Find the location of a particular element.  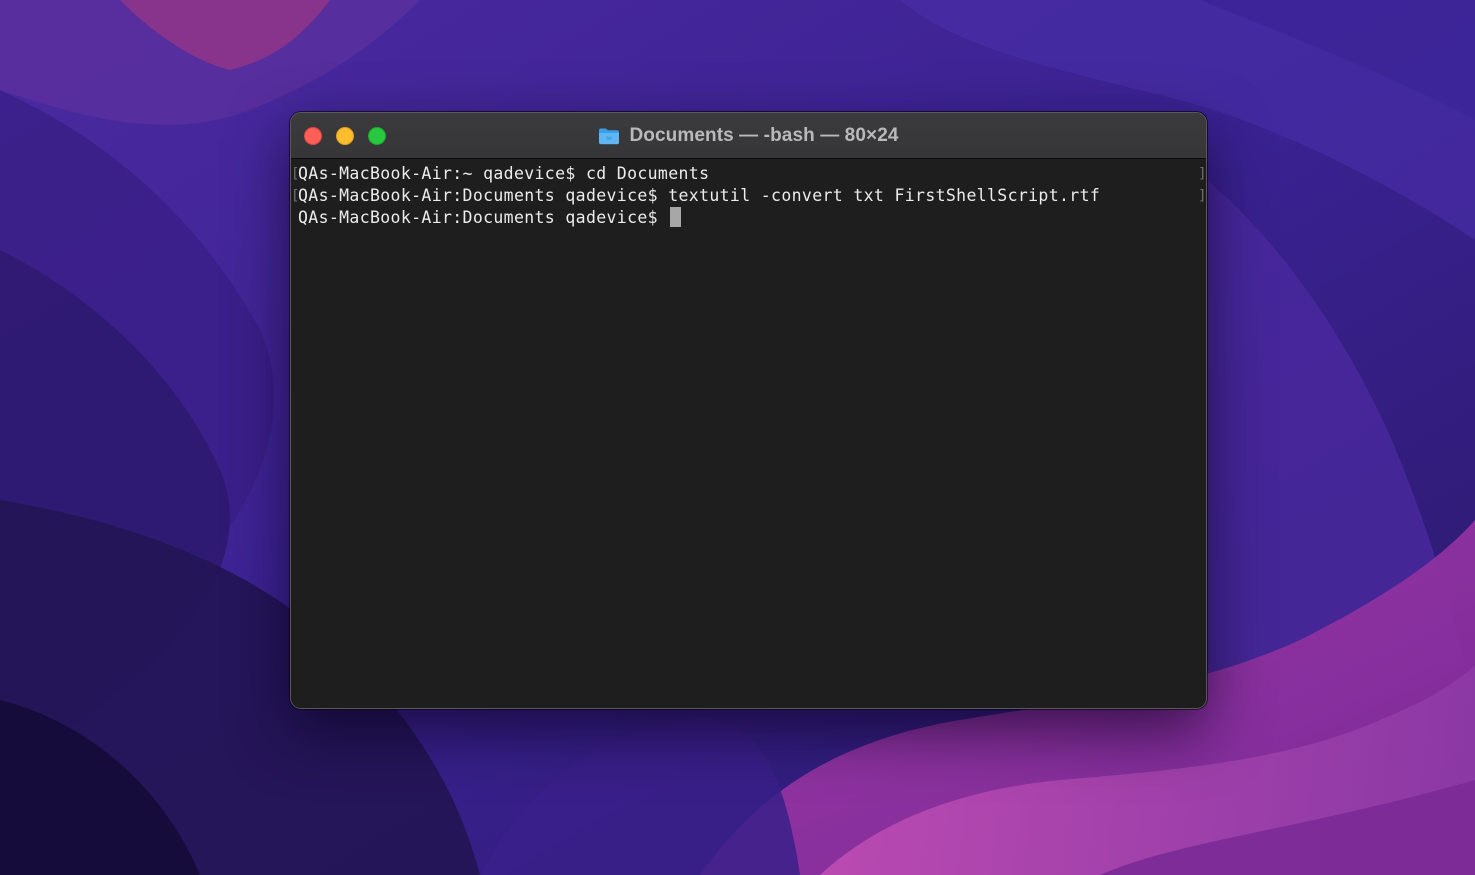

folder-icon is located at coordinates (609, 136).